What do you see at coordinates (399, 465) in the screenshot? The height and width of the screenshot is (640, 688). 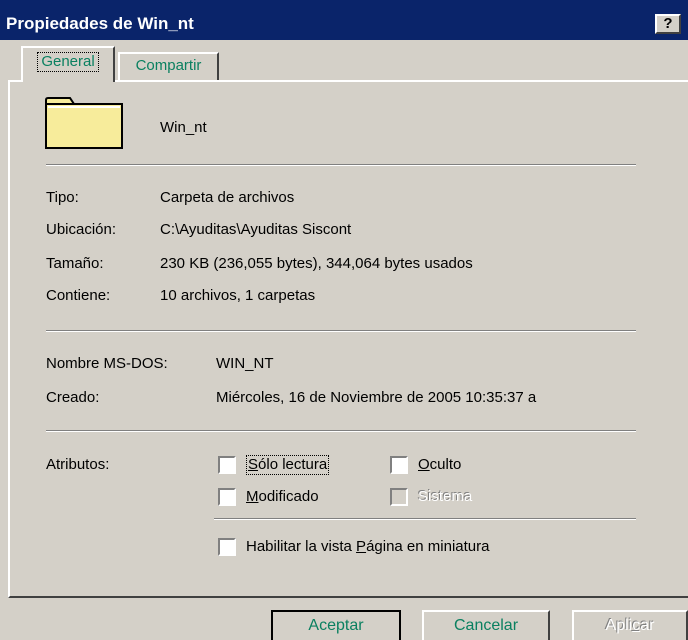 I see `oculto-checkbox` at bounding box center [399, 465].